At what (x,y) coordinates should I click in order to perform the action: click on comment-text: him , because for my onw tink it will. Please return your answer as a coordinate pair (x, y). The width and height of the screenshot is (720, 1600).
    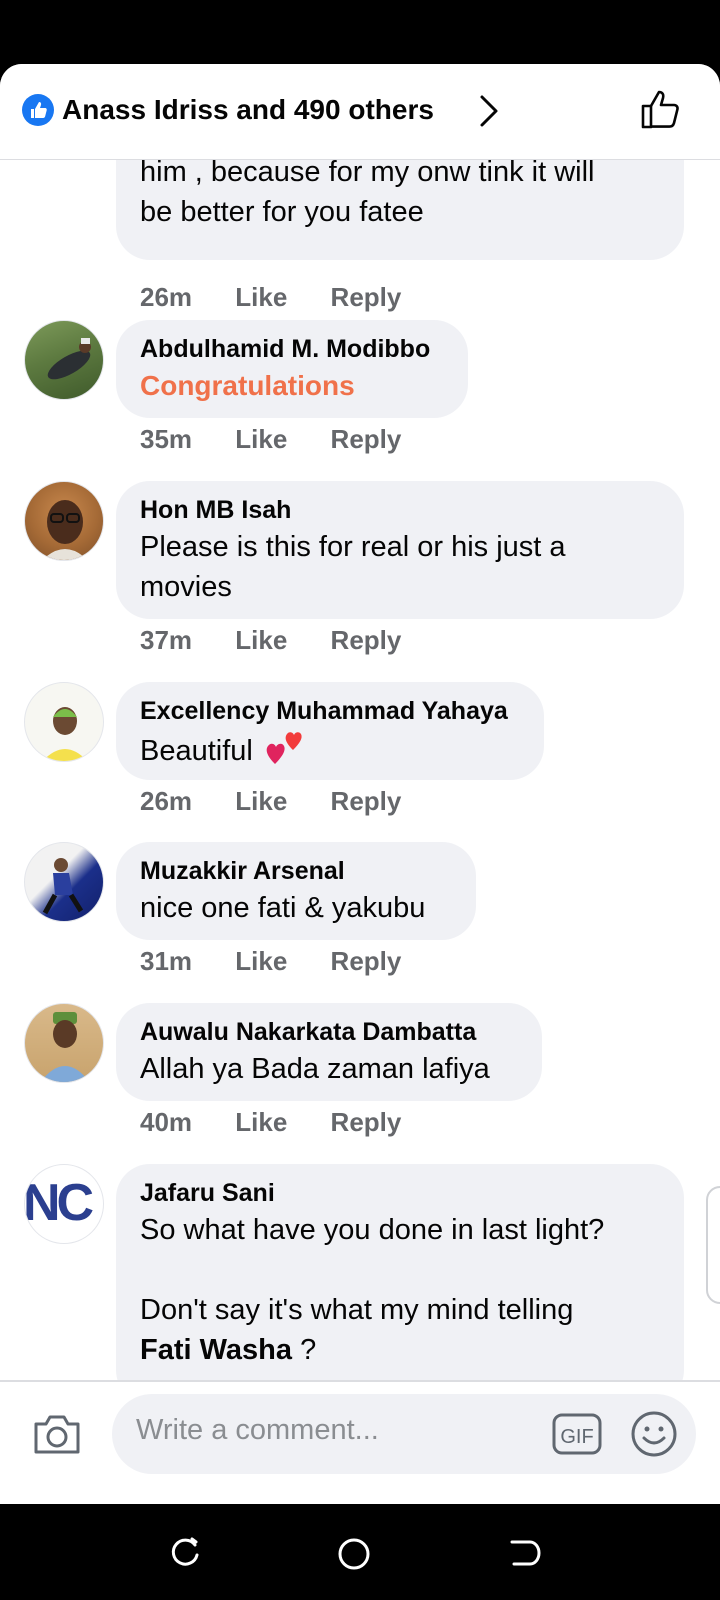
    Looking at the image, I should click on (367, 174).